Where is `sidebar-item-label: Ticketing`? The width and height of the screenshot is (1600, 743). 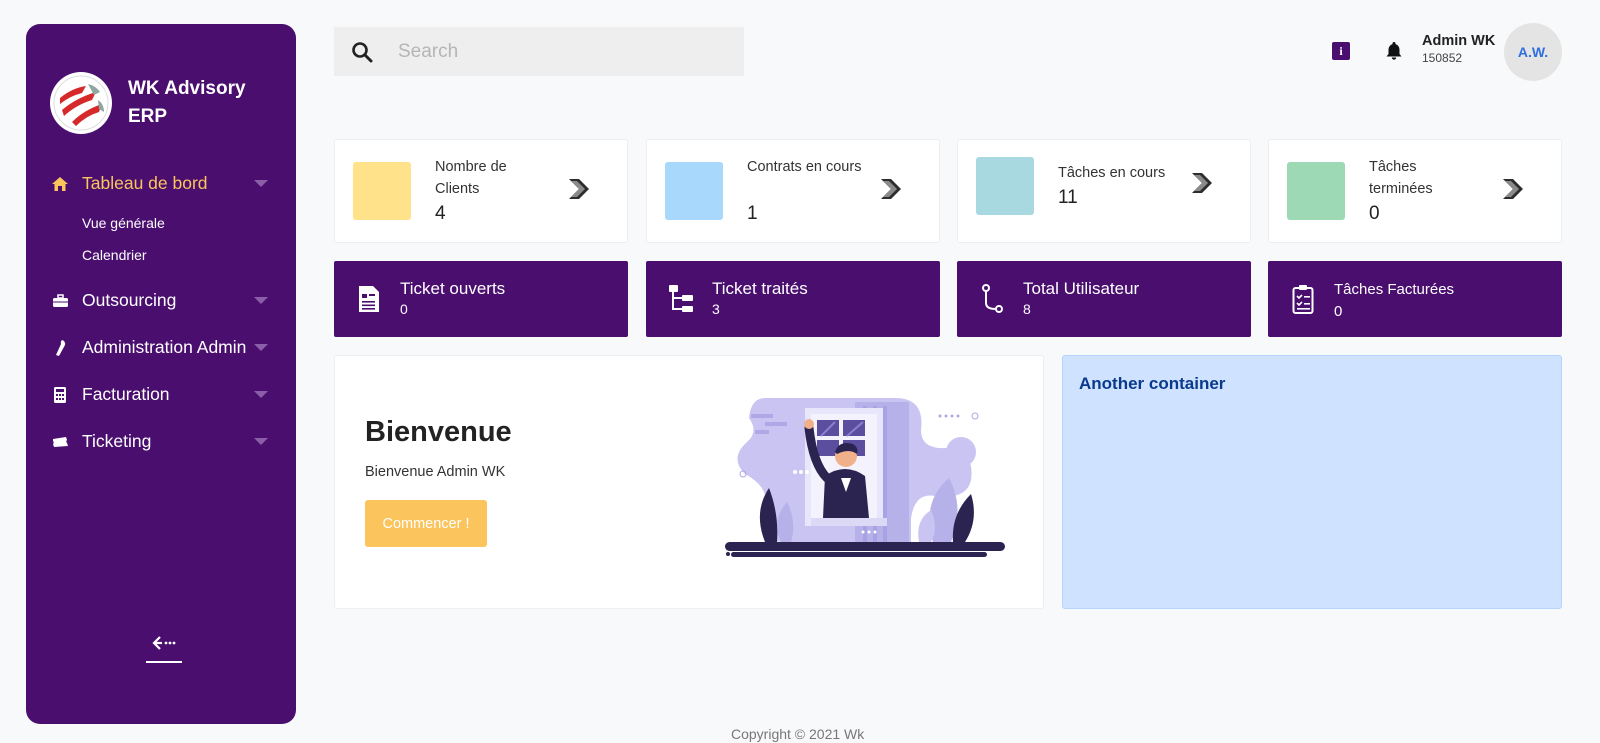
sidebar-item-label: Ticketing is located at coordinates (117, 441).